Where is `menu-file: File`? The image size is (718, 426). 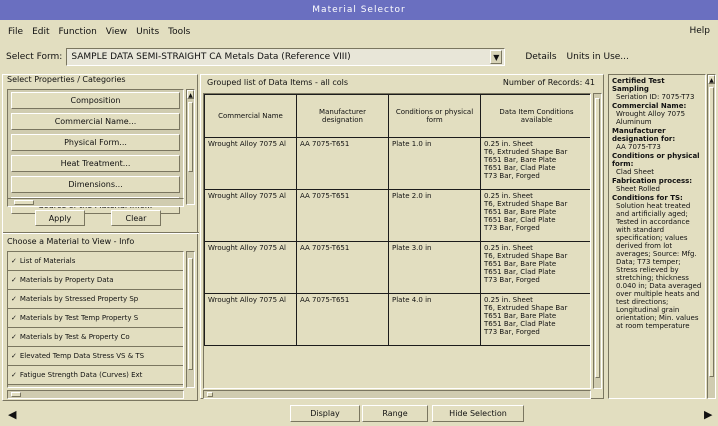 menu-file: File is located at coordinates (15, 32).